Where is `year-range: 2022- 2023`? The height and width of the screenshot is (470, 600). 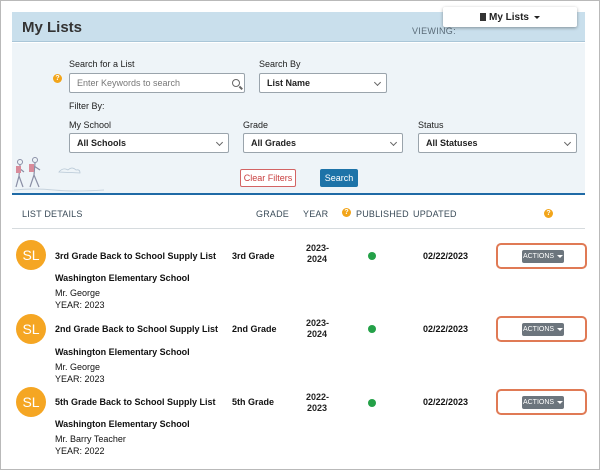 year-range: 2022- 2023 is located at coordinates (318, 403).